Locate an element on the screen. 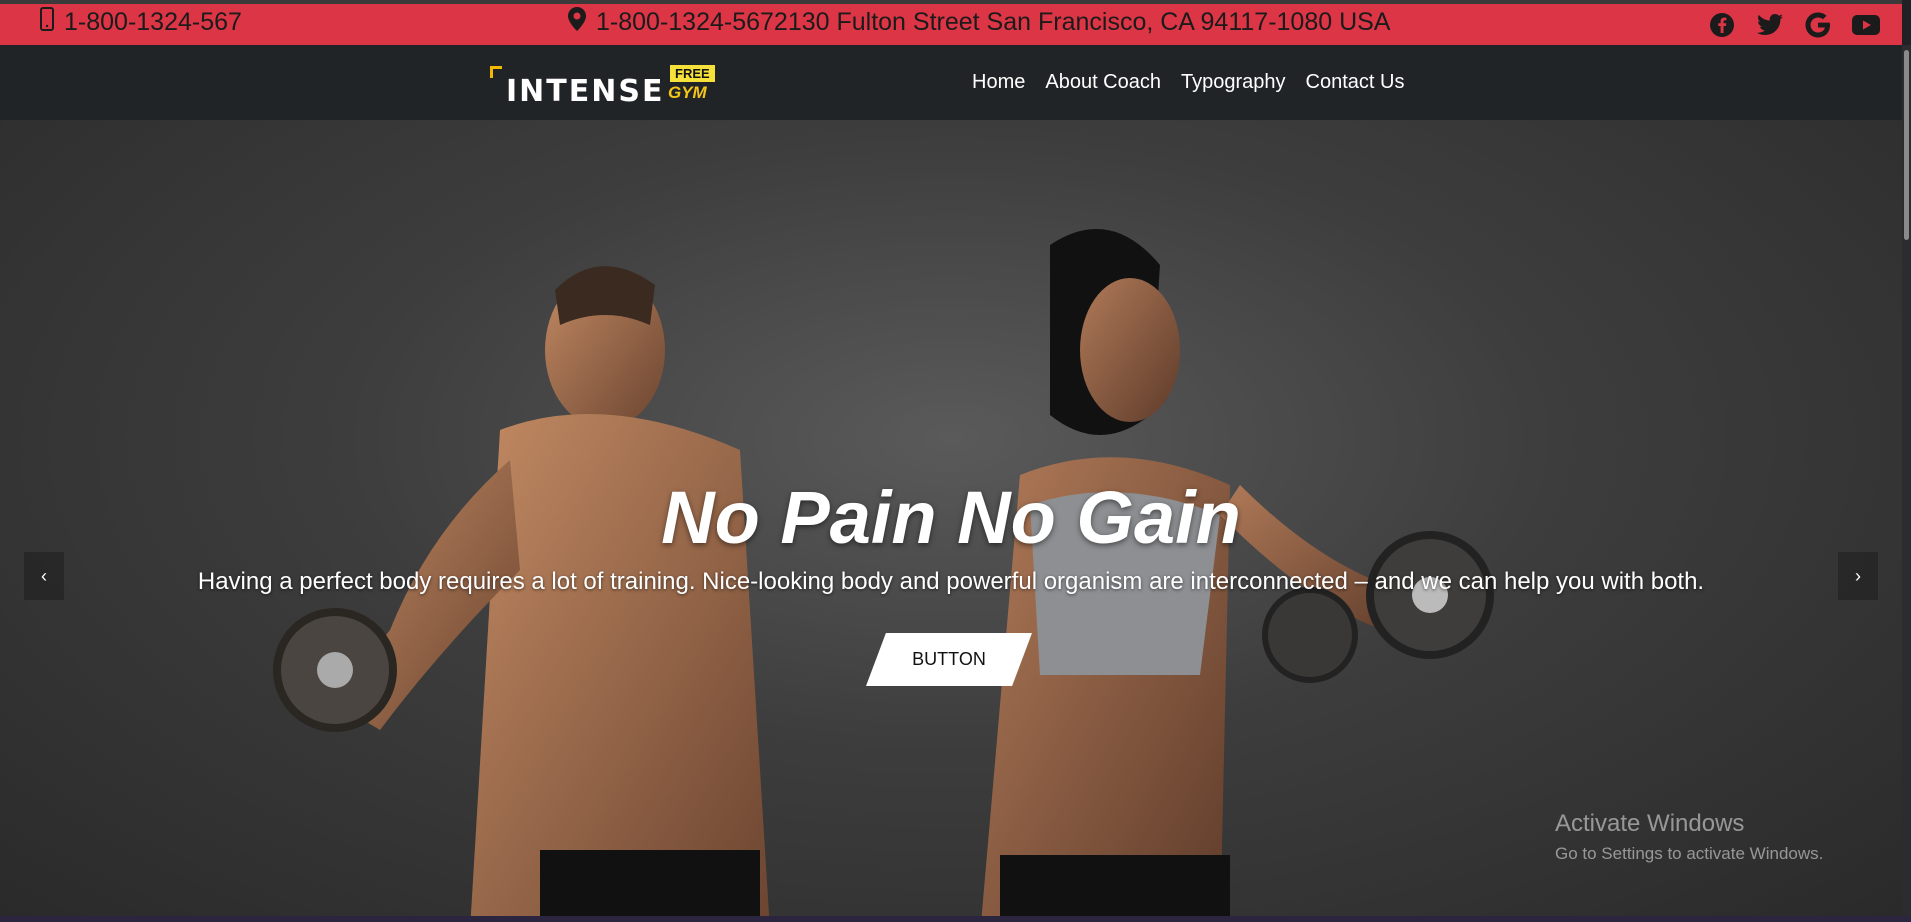  youtube-icon is located at coordinates (1866, 25).